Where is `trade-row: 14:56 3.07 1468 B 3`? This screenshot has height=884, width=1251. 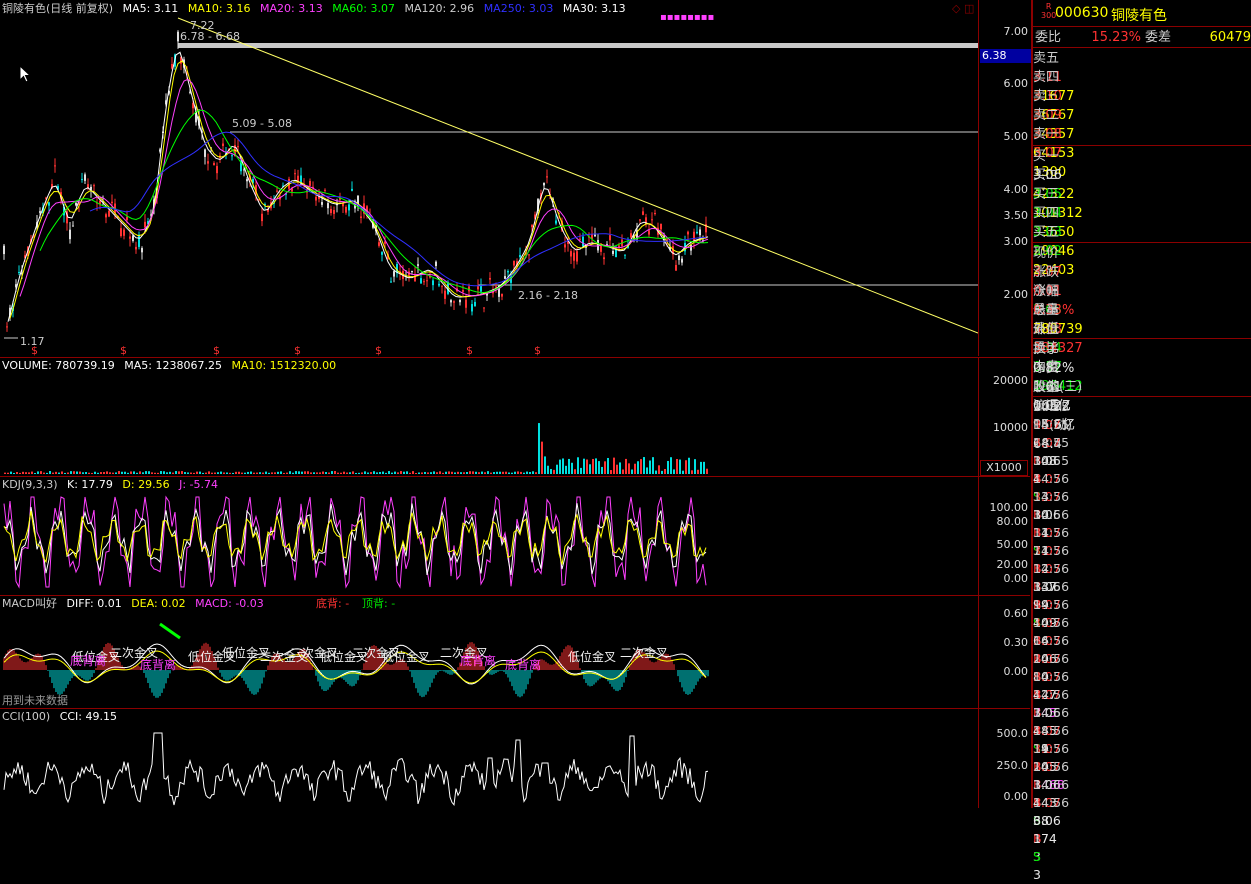
trade-row: 14:56 3.07 1468 B 3 is located at coordinates (1142, 784).